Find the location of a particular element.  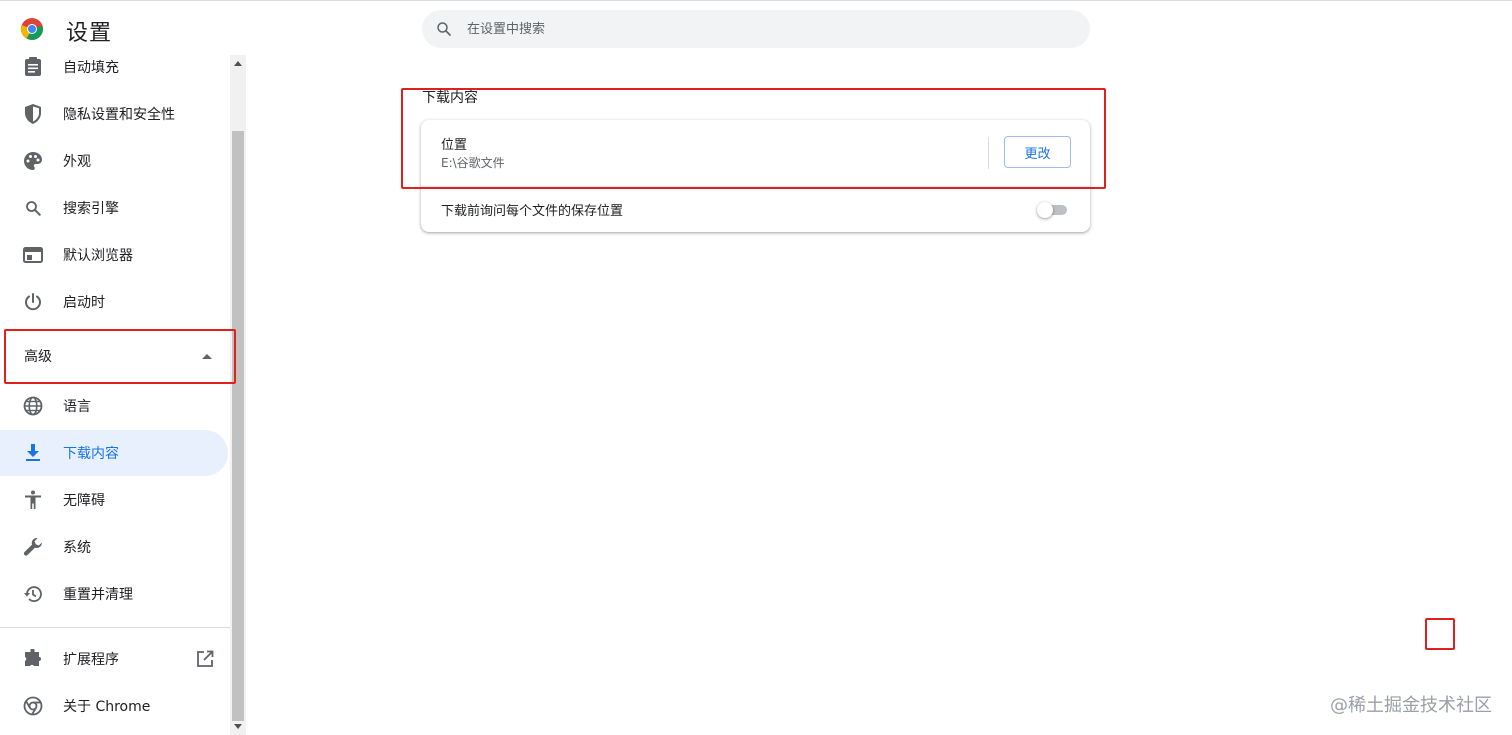

sidebar-item-downloads: 下载内容 is located at coordinates (114, 453).